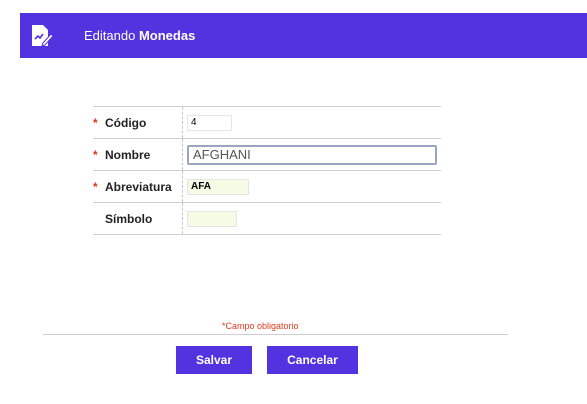  I want to click on form-row-nombre: * Nombre, so click(267, 155).